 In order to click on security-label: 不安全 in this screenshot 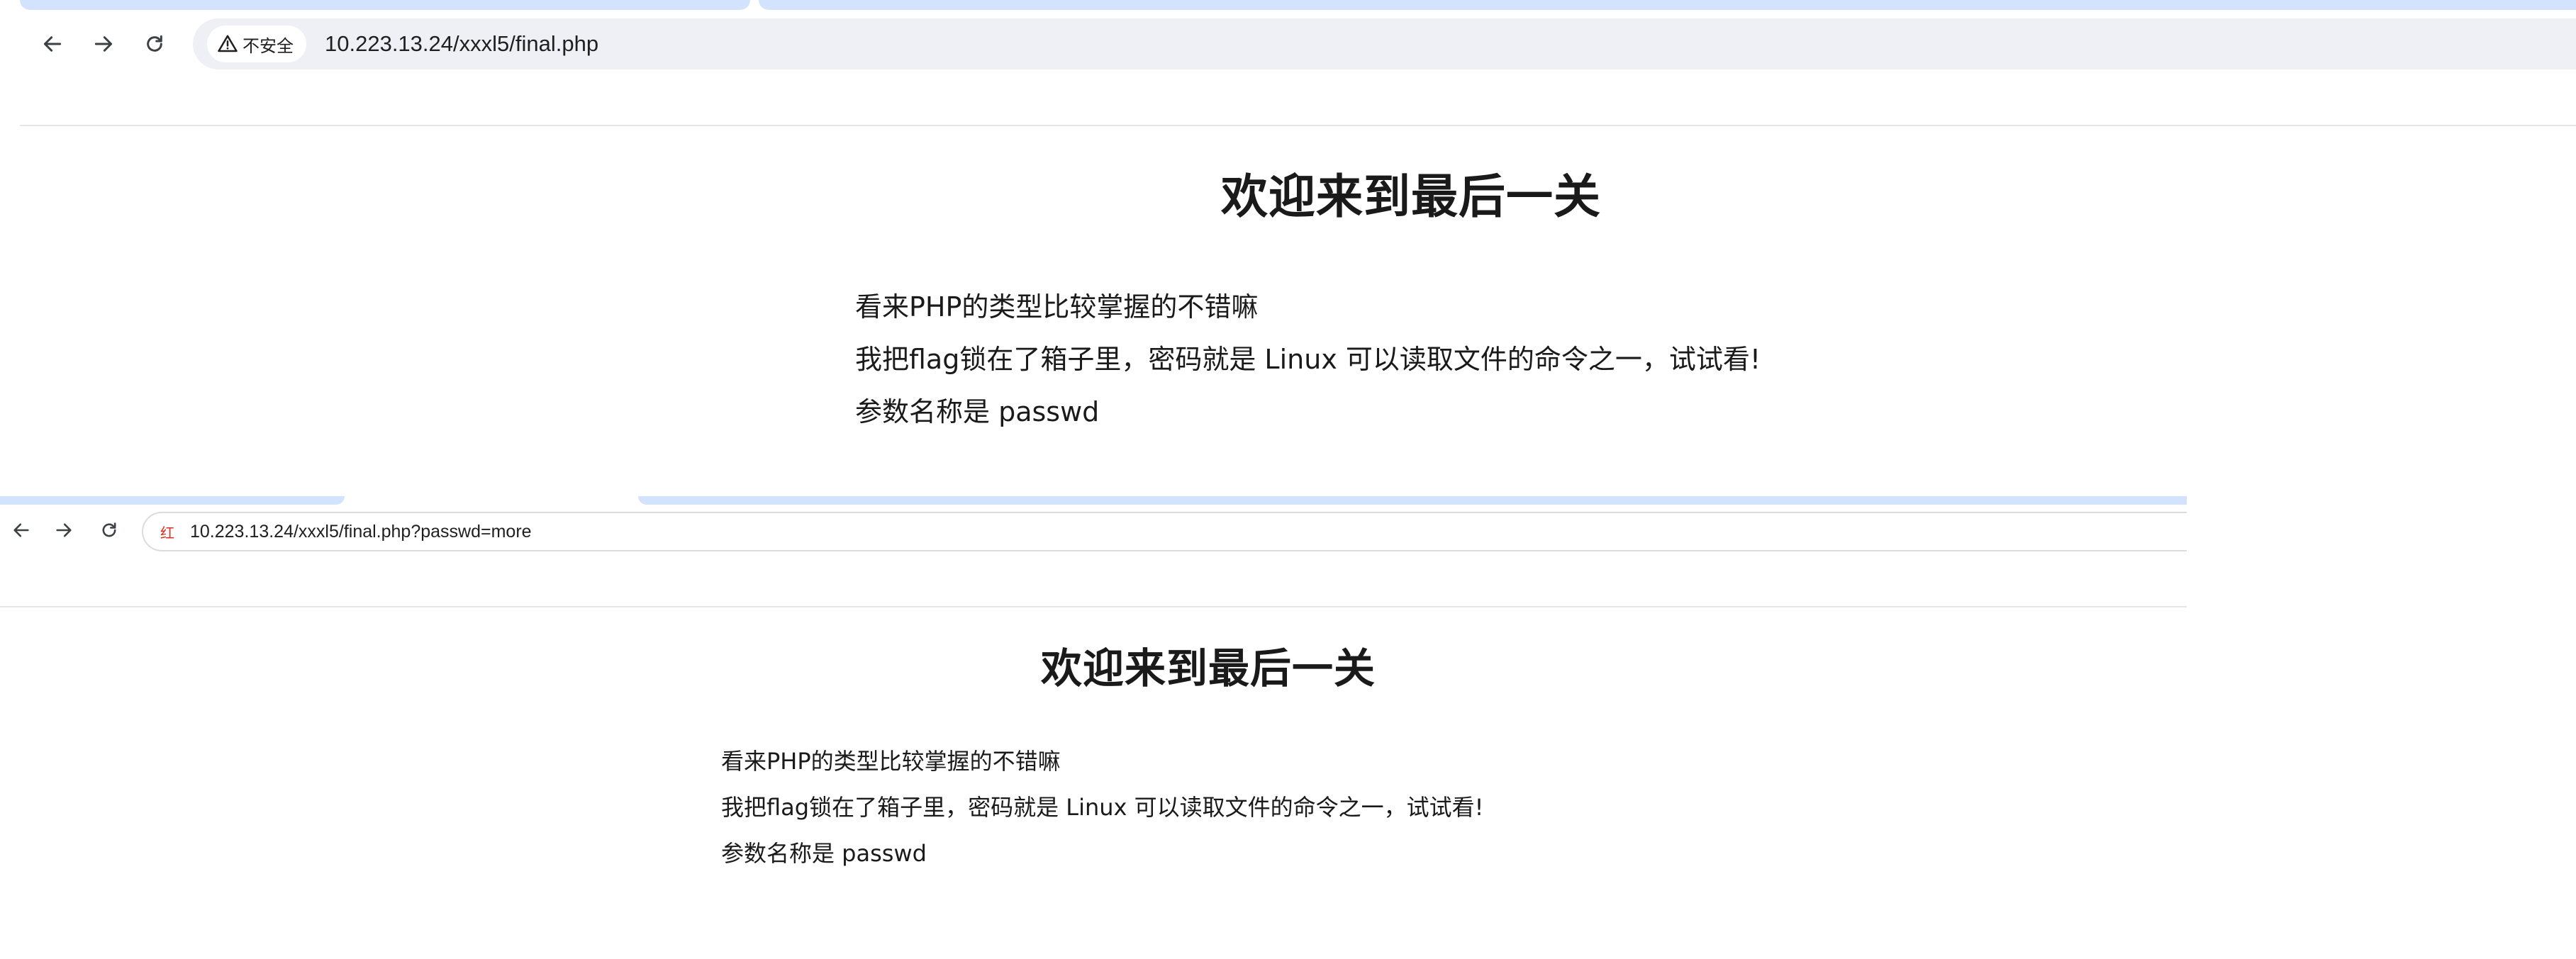, I will do `click(268, 45)`.